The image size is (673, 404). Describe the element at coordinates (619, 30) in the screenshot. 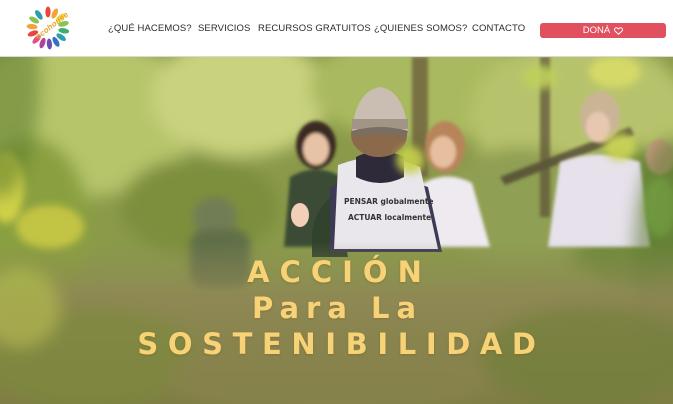

I see `heart-icon` at that location.